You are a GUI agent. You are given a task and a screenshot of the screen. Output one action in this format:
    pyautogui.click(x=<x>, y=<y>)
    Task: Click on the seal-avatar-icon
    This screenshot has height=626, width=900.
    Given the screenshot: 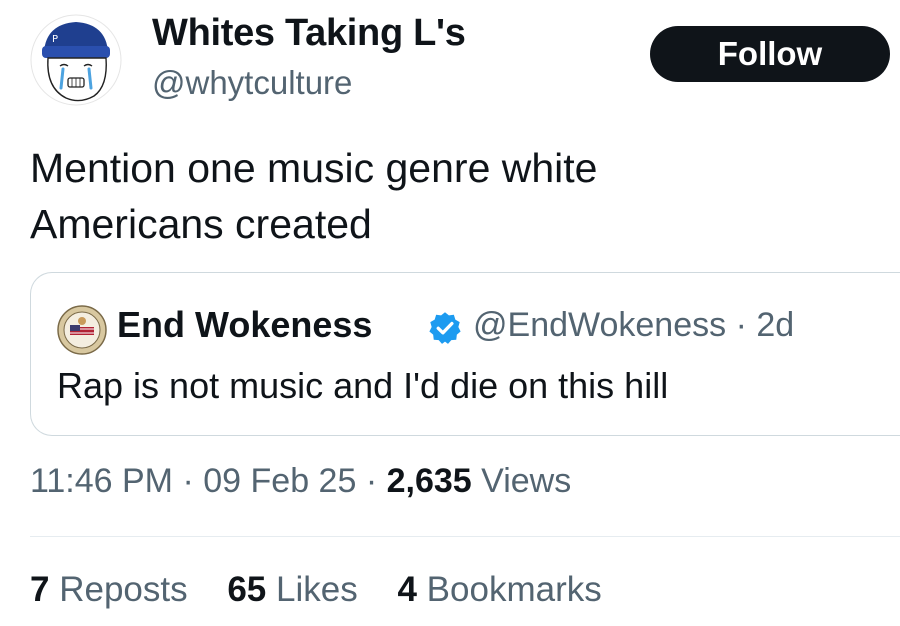 What is the action you would take?
    pyautogui.click(x=82, y=330)
    